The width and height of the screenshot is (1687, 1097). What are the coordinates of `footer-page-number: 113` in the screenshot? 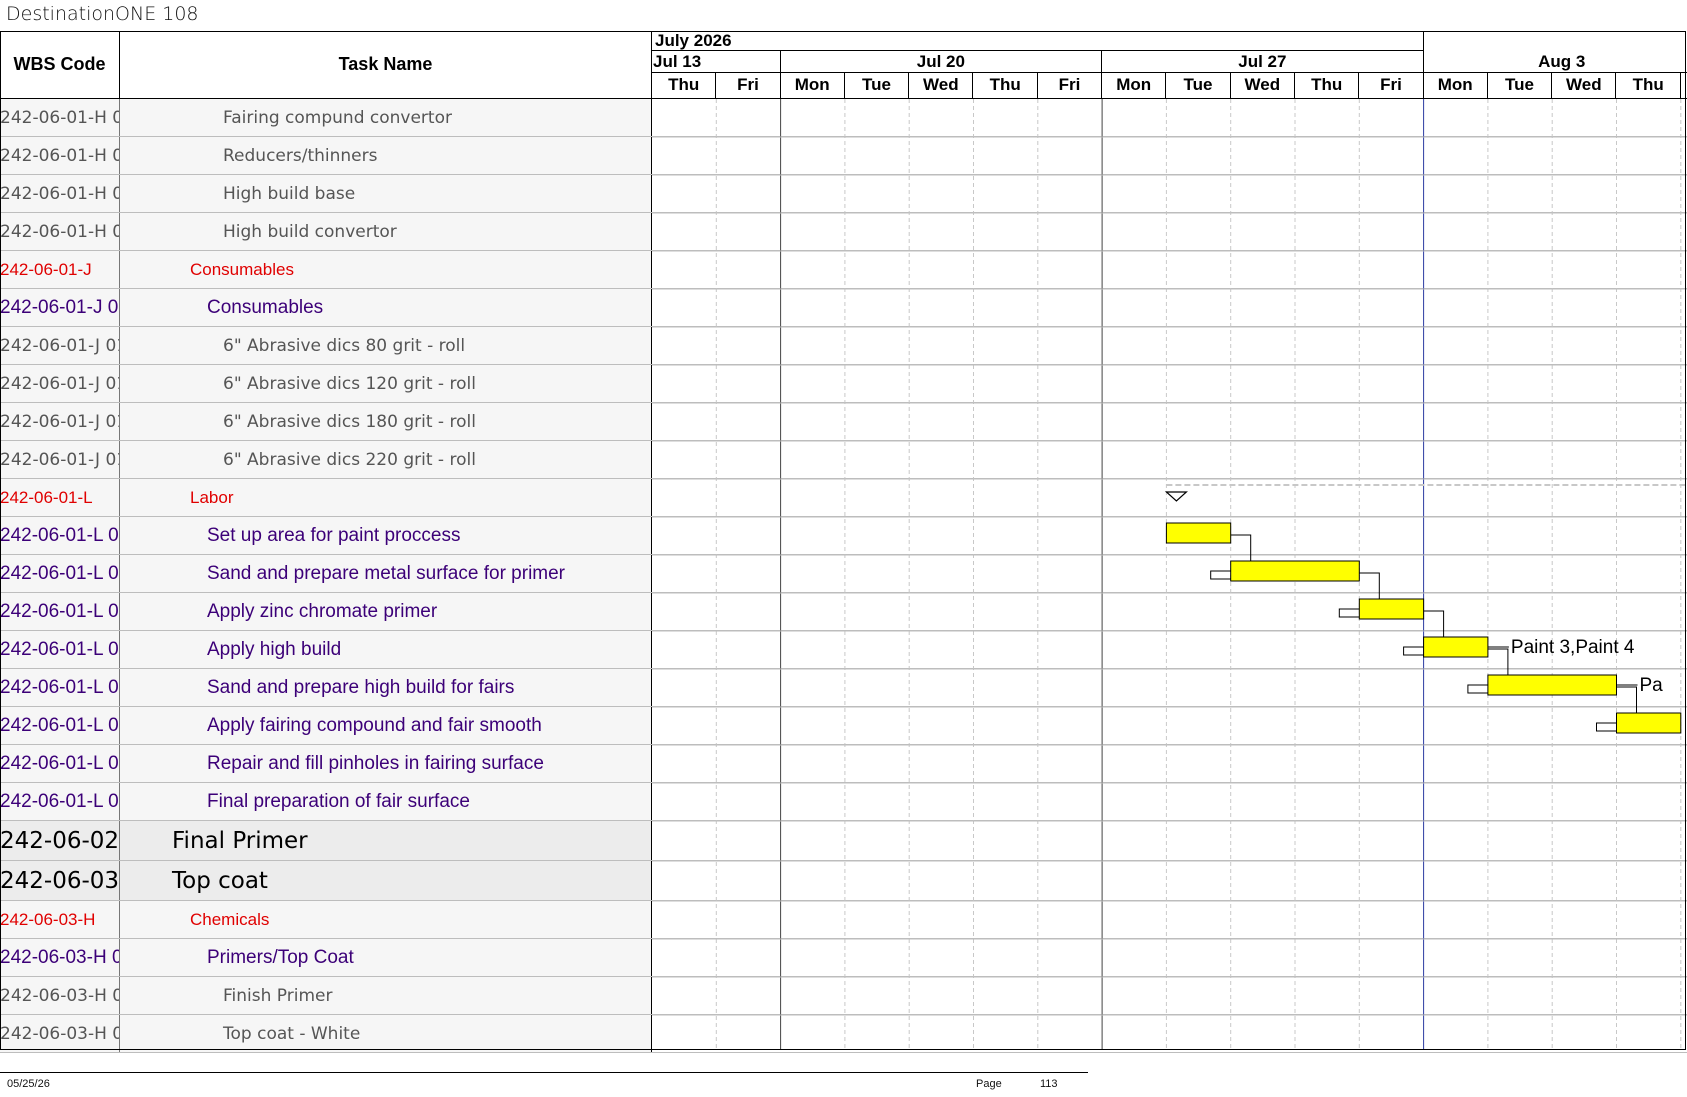 It's located at (1049, 1084).